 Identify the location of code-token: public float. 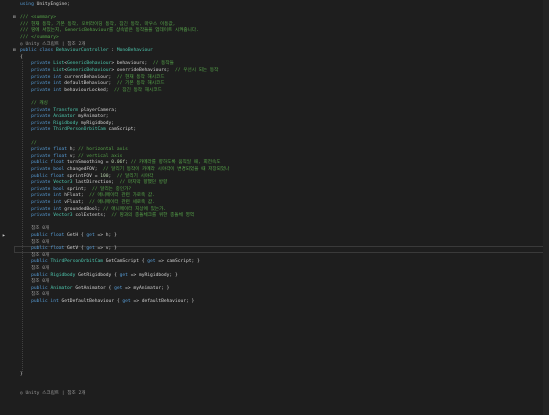
(44, 163).